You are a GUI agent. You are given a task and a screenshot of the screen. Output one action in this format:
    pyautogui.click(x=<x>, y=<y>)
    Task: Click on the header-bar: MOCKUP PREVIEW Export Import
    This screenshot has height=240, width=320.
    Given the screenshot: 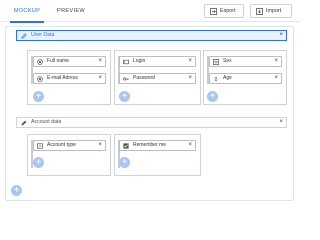 What is the action you would take?
    pyautogui.click(x=150, y=11)
    